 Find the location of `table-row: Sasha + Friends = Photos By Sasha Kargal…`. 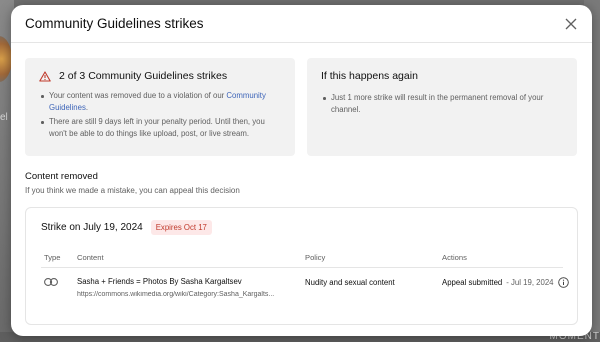

table-row: Sasha + Friends = Photos By Sasha Kargal… is located at coordinates (305, 287).